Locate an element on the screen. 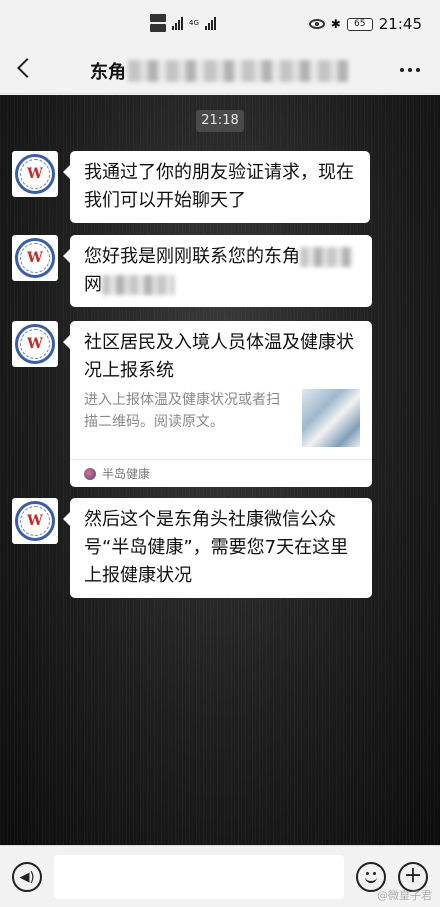 The height and width of the screenshot is (907, 440). sim-card-icon is located at coordinates (158, 23).